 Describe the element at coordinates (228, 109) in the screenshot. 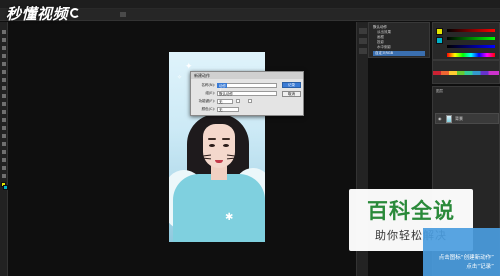

I see `color-select: 无` at that location.